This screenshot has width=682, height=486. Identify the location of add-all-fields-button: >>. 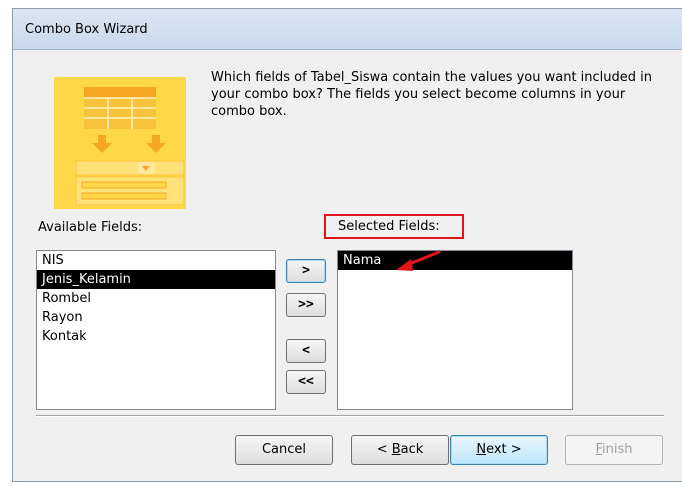
(306, 305).